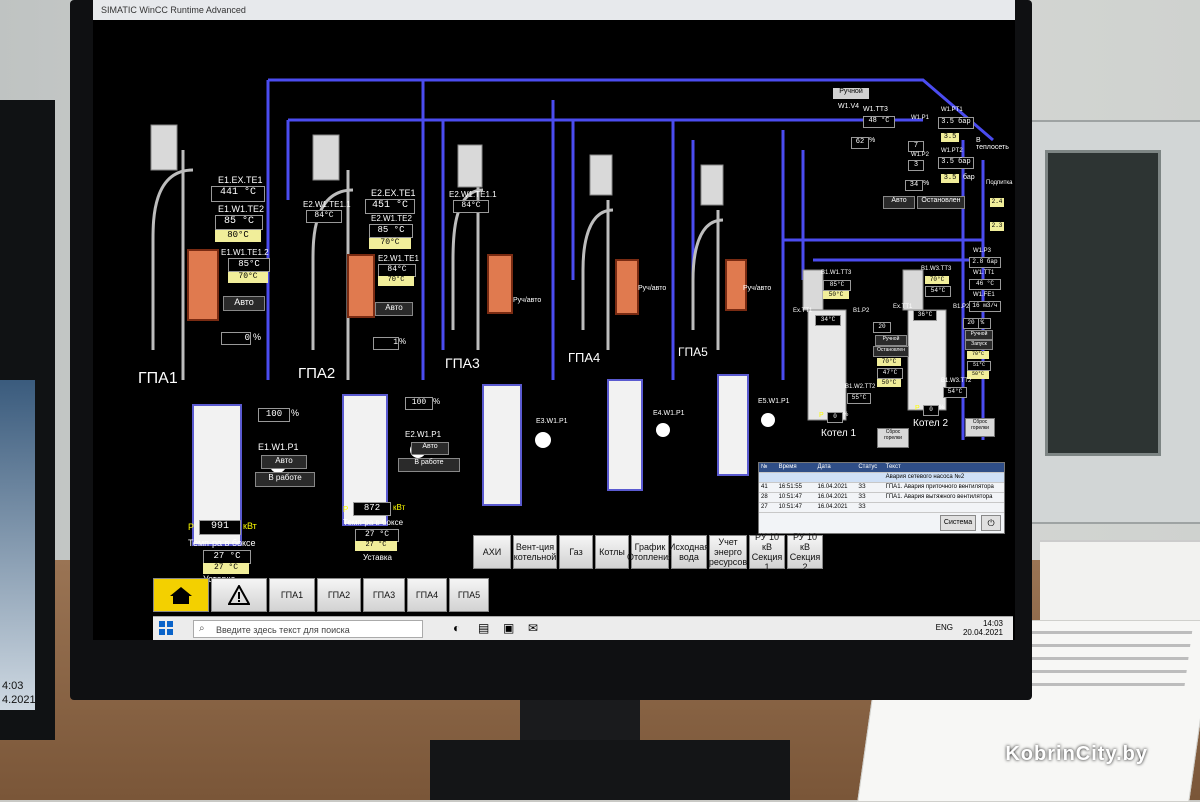  I want to click on gpa2-pump-pct: 100, so click(419, 403).